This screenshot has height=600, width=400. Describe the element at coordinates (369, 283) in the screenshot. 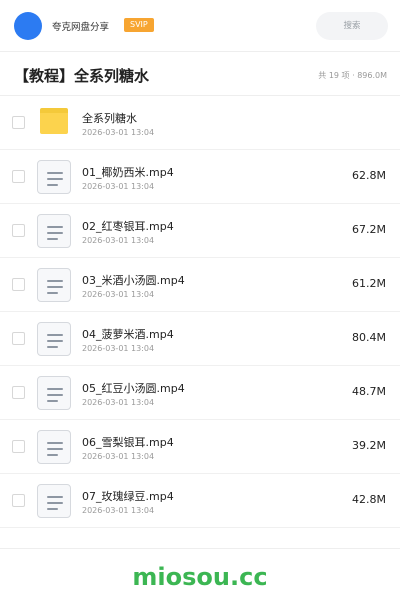

I see `file-size: 61.2M` at that location.